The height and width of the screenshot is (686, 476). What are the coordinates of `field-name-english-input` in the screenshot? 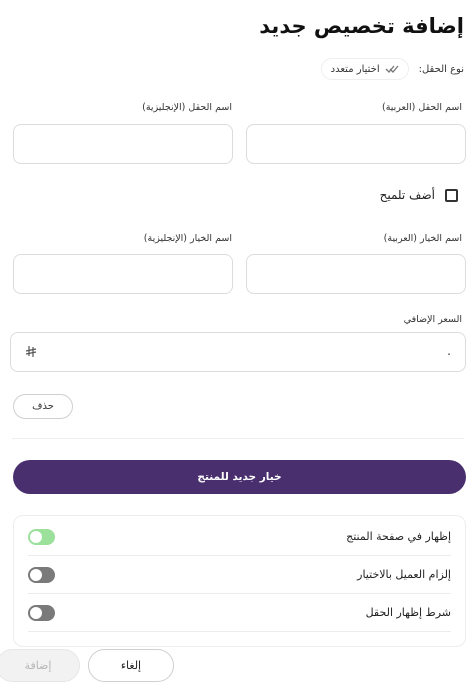 It's located at (123, 144).